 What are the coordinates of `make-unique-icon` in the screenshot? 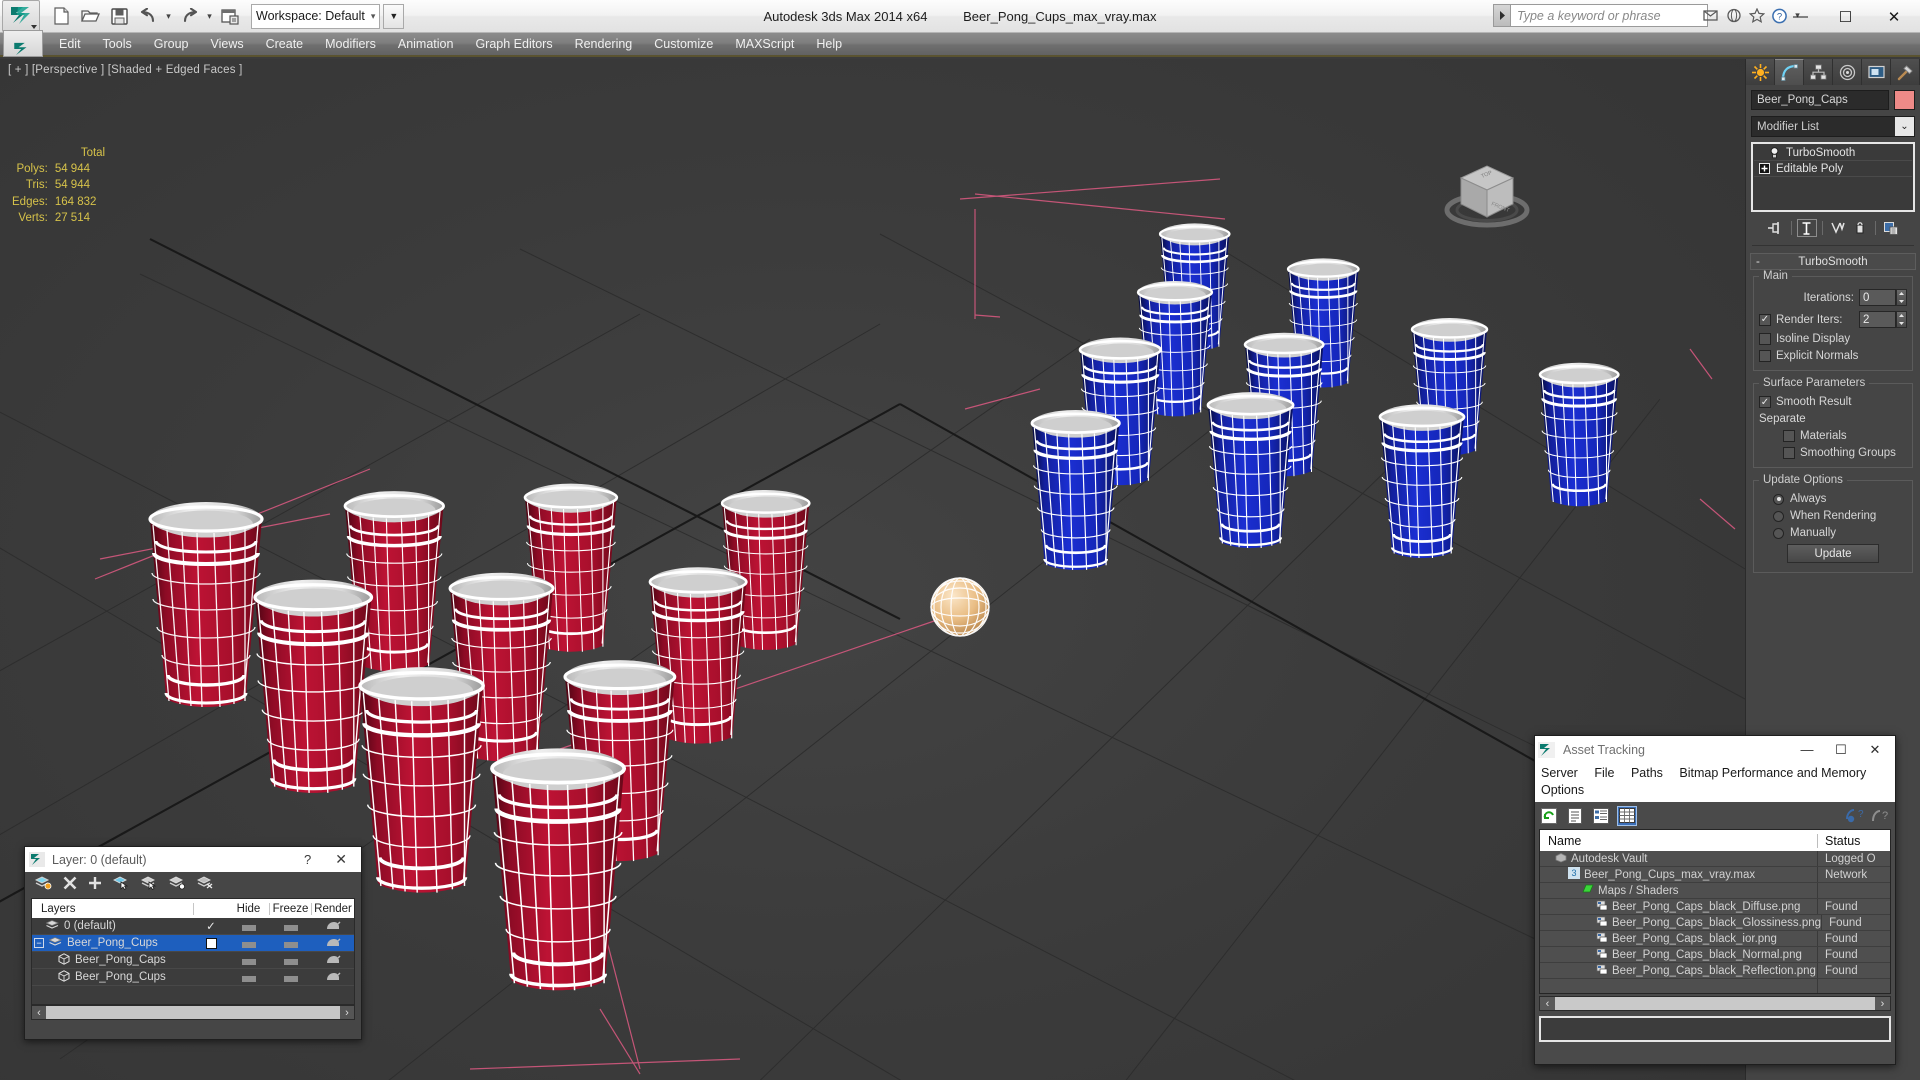 It's located at (1838, 228).